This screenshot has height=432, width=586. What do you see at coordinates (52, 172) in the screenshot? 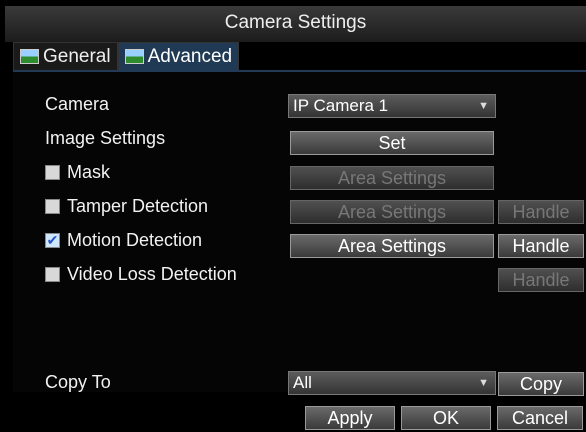
I see `mask-checkbox` at bounding box center [52, 172].